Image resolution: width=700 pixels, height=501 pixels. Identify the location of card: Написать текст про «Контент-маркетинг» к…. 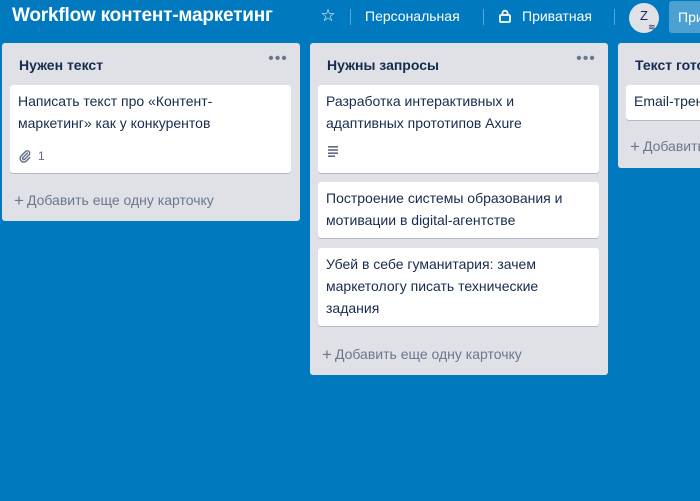
(150, 129).